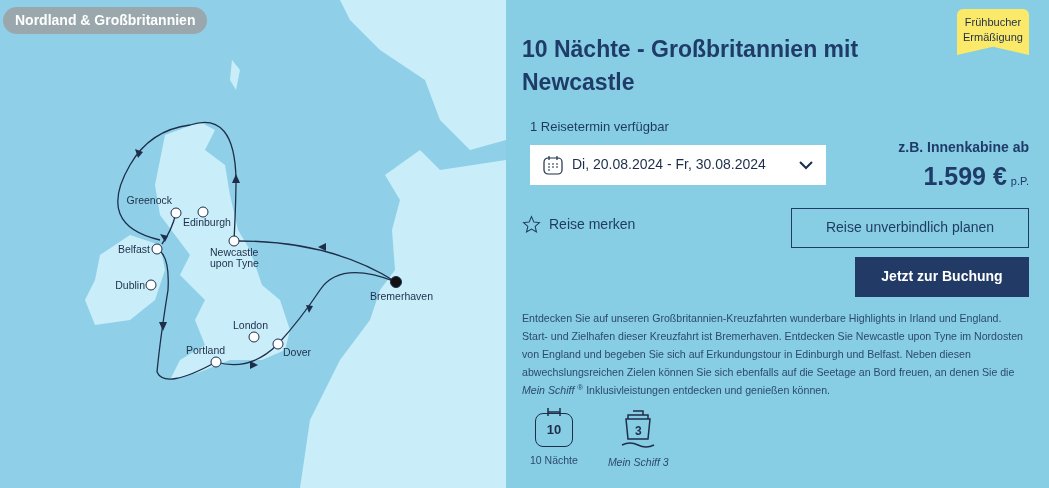  Describe the element at coordinates (773, 354) in the screenshot. I see `trip-description: Entdecken Sie auf unseren Großbritannien-Kreuzfahrten wunderbare Highlights in Irland und England. Start- und Zielhafen dieser Kreuzfahrt ist Bremerhaven. Entdecken Sie Newcastle upon Tyne im Nordosten von England und begeben Sie sich auf Erkundungstour in Edinburgh und Belfast. Neben diesen abwechslungsreichen Zielen können Sie sich ebenfalls auf die Seetage an Bord freuen, an denen Sie die Mein Schiff $^{®}$ Inklusivleistungen entdecken und genießen können.` at that location.